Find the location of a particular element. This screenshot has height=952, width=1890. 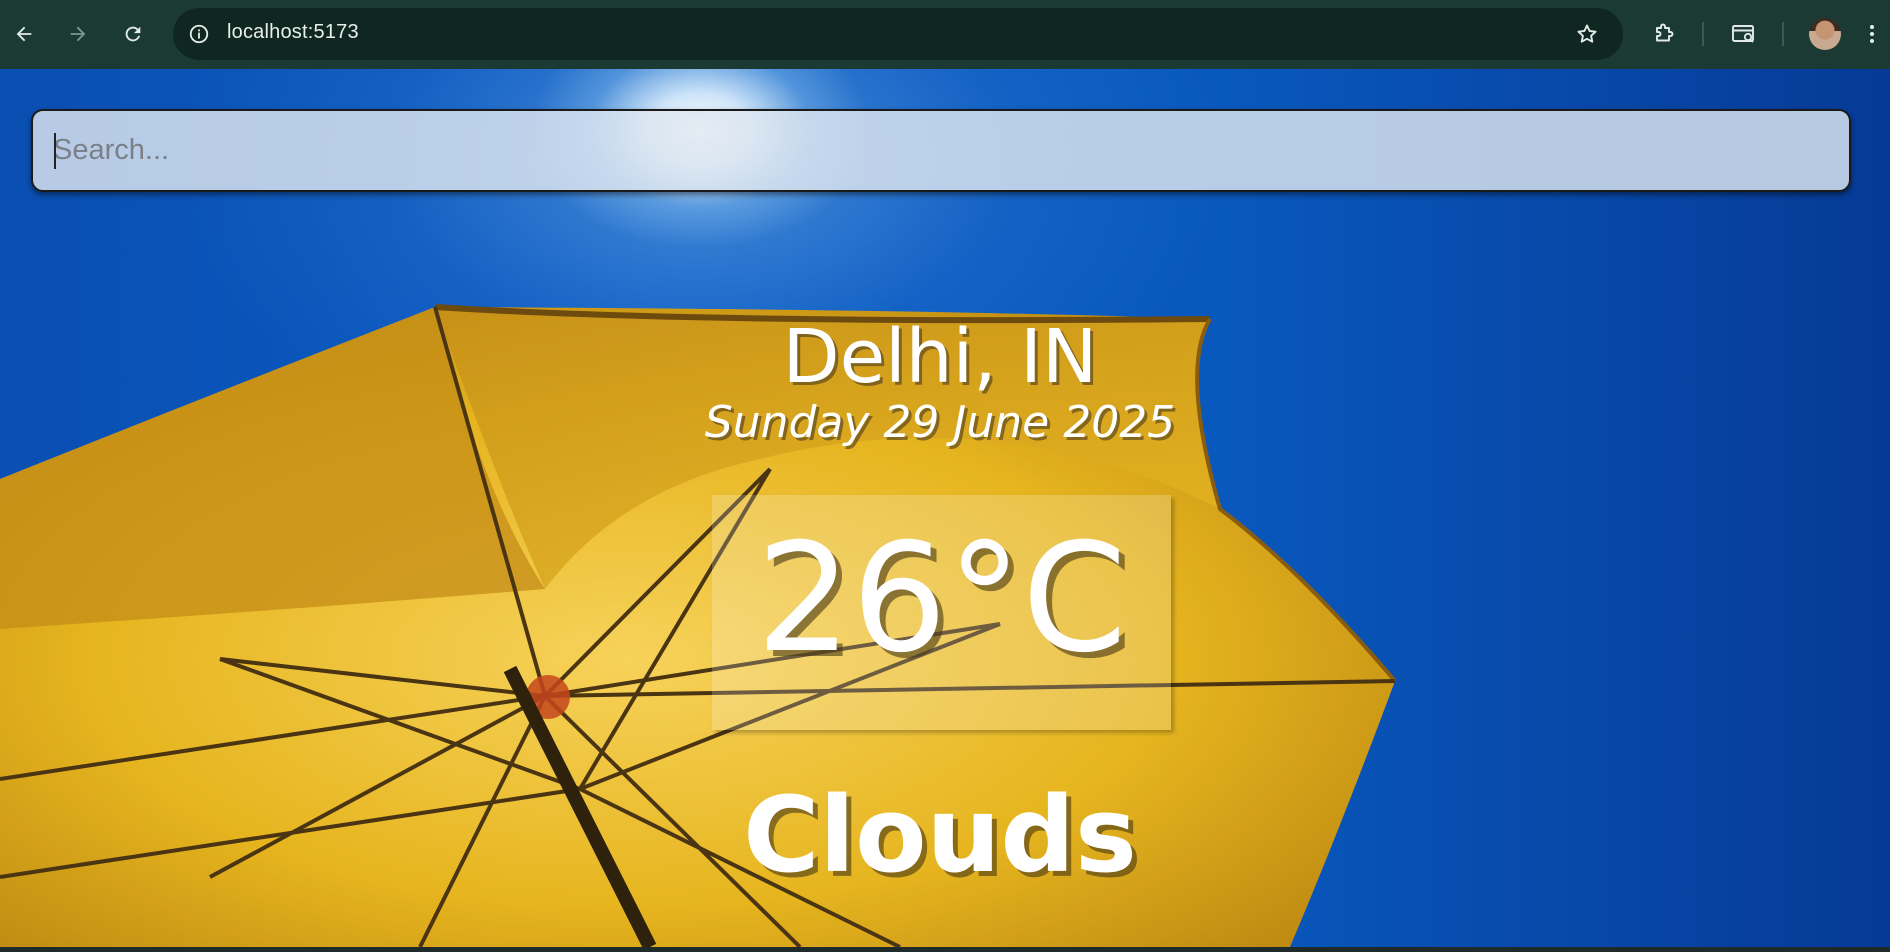

star-icon is located at coordinates (1587, 33).